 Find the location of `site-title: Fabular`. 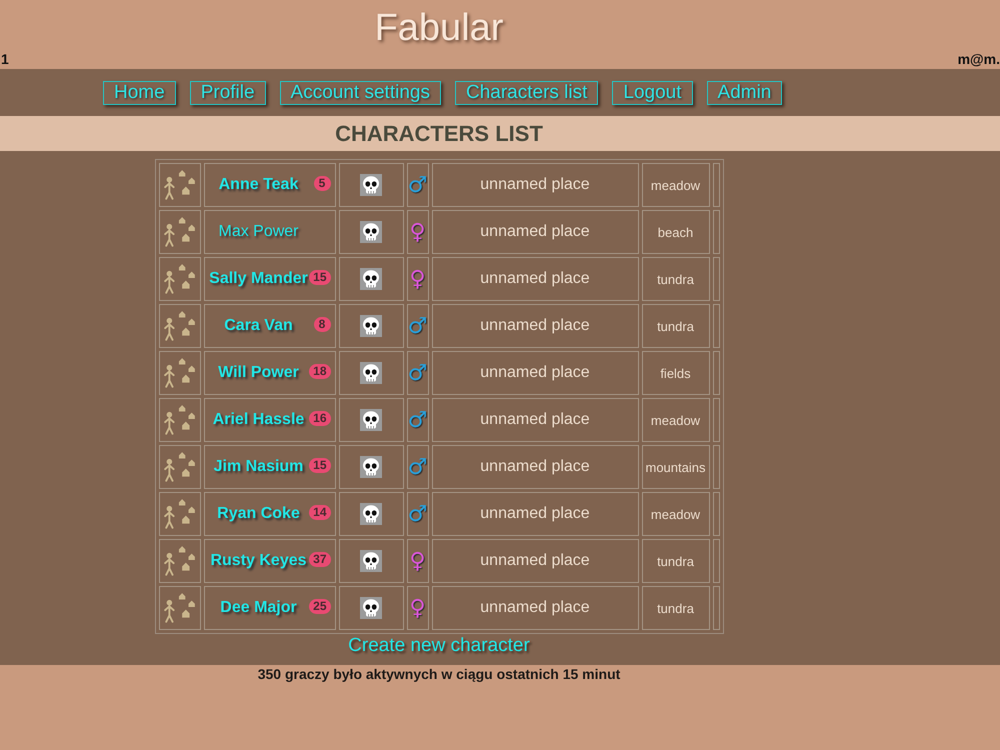

site-title: Fabular is located at coordinates (439, 28).